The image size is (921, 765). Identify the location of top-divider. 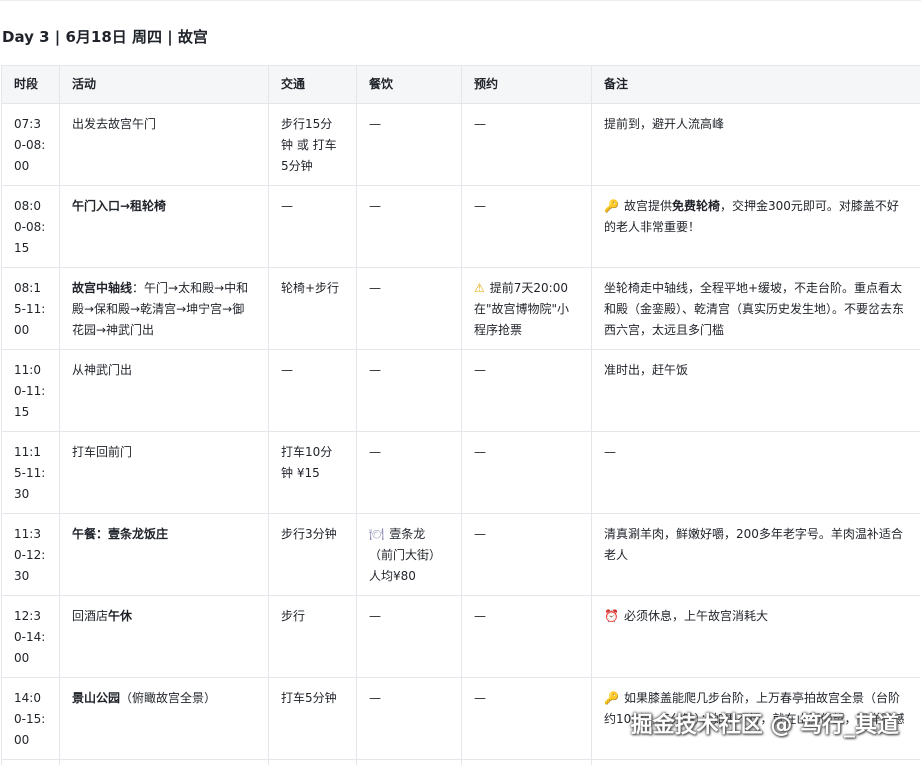
(460, 0).